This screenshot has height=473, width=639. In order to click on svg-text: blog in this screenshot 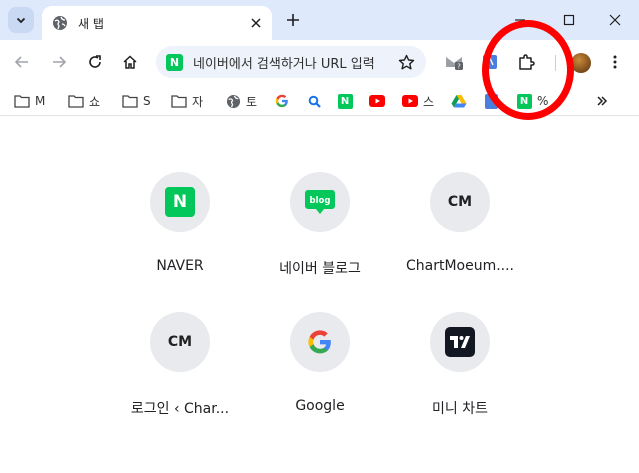, I will do `click(320, 201)`.